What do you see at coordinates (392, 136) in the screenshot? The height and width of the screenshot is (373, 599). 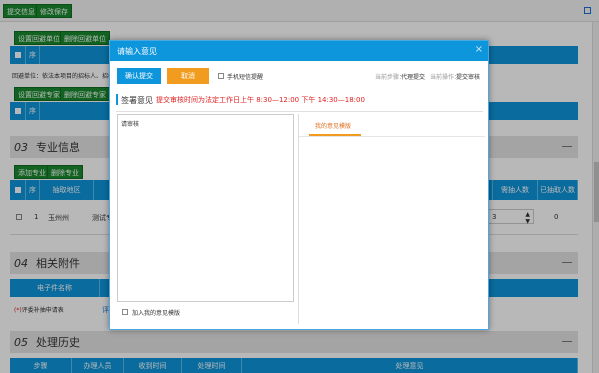 I see `tab-divider` at bounding box center [392, 136].